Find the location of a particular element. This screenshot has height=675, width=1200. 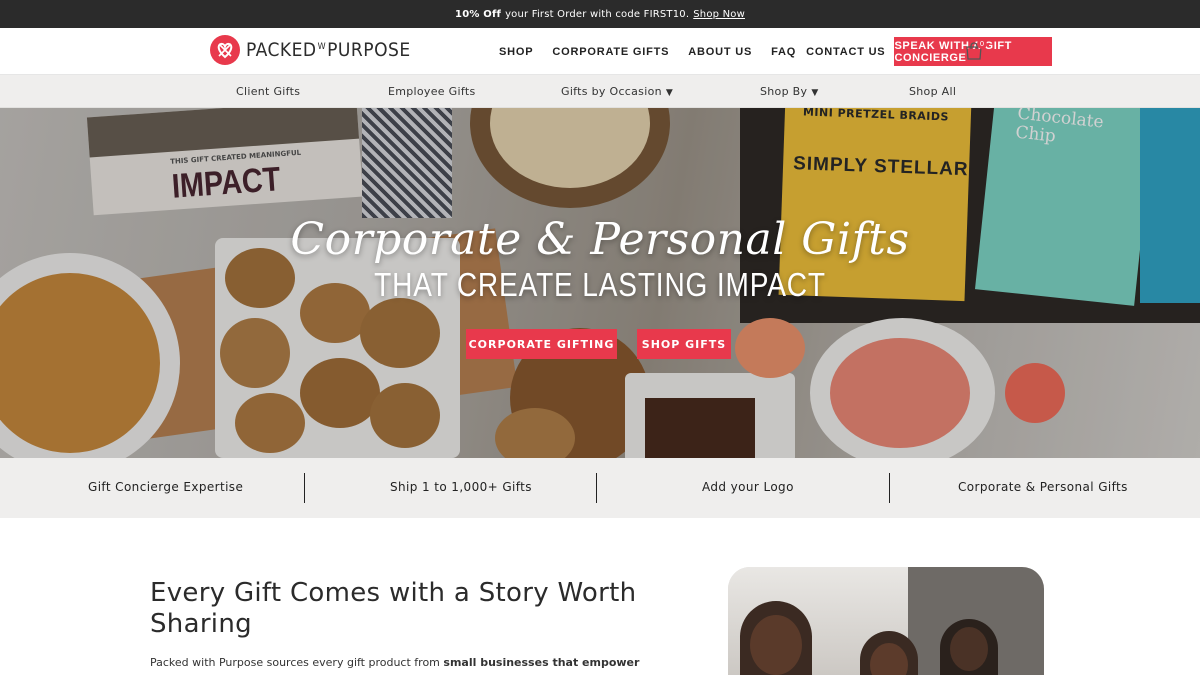

corporate-gifting-button: CORPORATE GIFTING is located at coordinates (541, 344).